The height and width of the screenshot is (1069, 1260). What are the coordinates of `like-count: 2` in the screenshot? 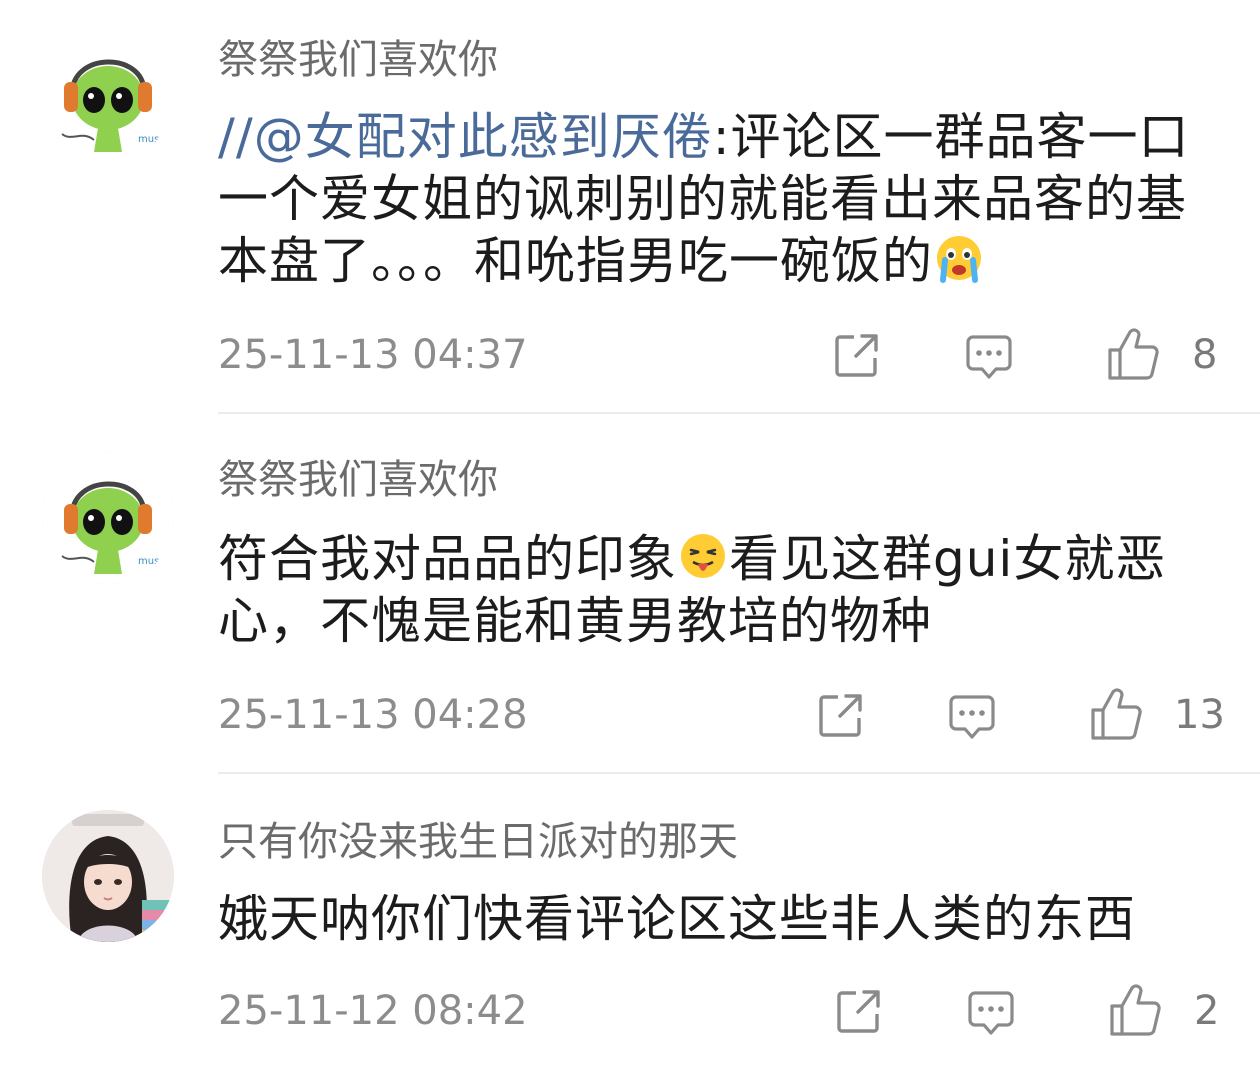 It's located at (1207, 1011).